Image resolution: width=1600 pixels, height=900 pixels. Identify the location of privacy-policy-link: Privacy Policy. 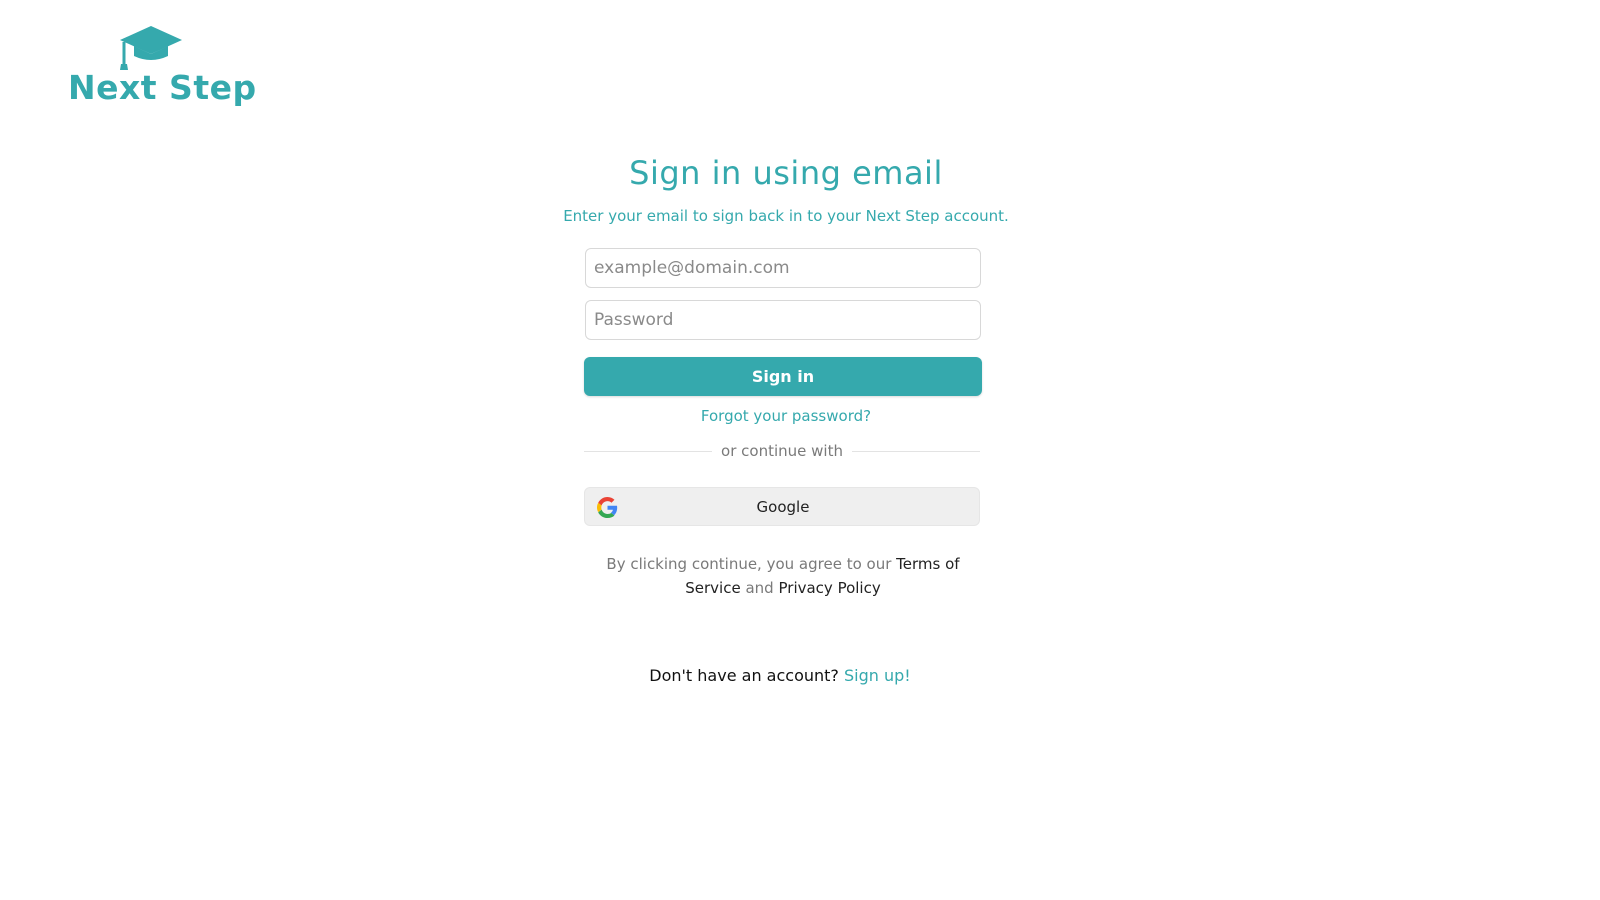
(830, 588).